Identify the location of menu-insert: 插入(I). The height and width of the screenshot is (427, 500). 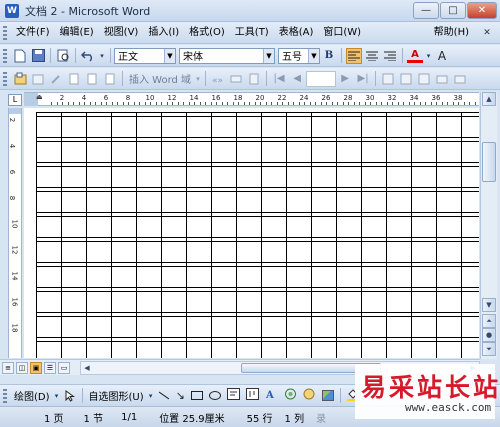
(163, 33).